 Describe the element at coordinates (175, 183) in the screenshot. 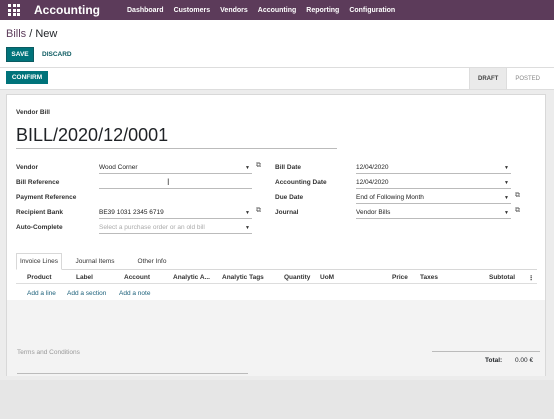

I see `bill-reference-field` at that location.